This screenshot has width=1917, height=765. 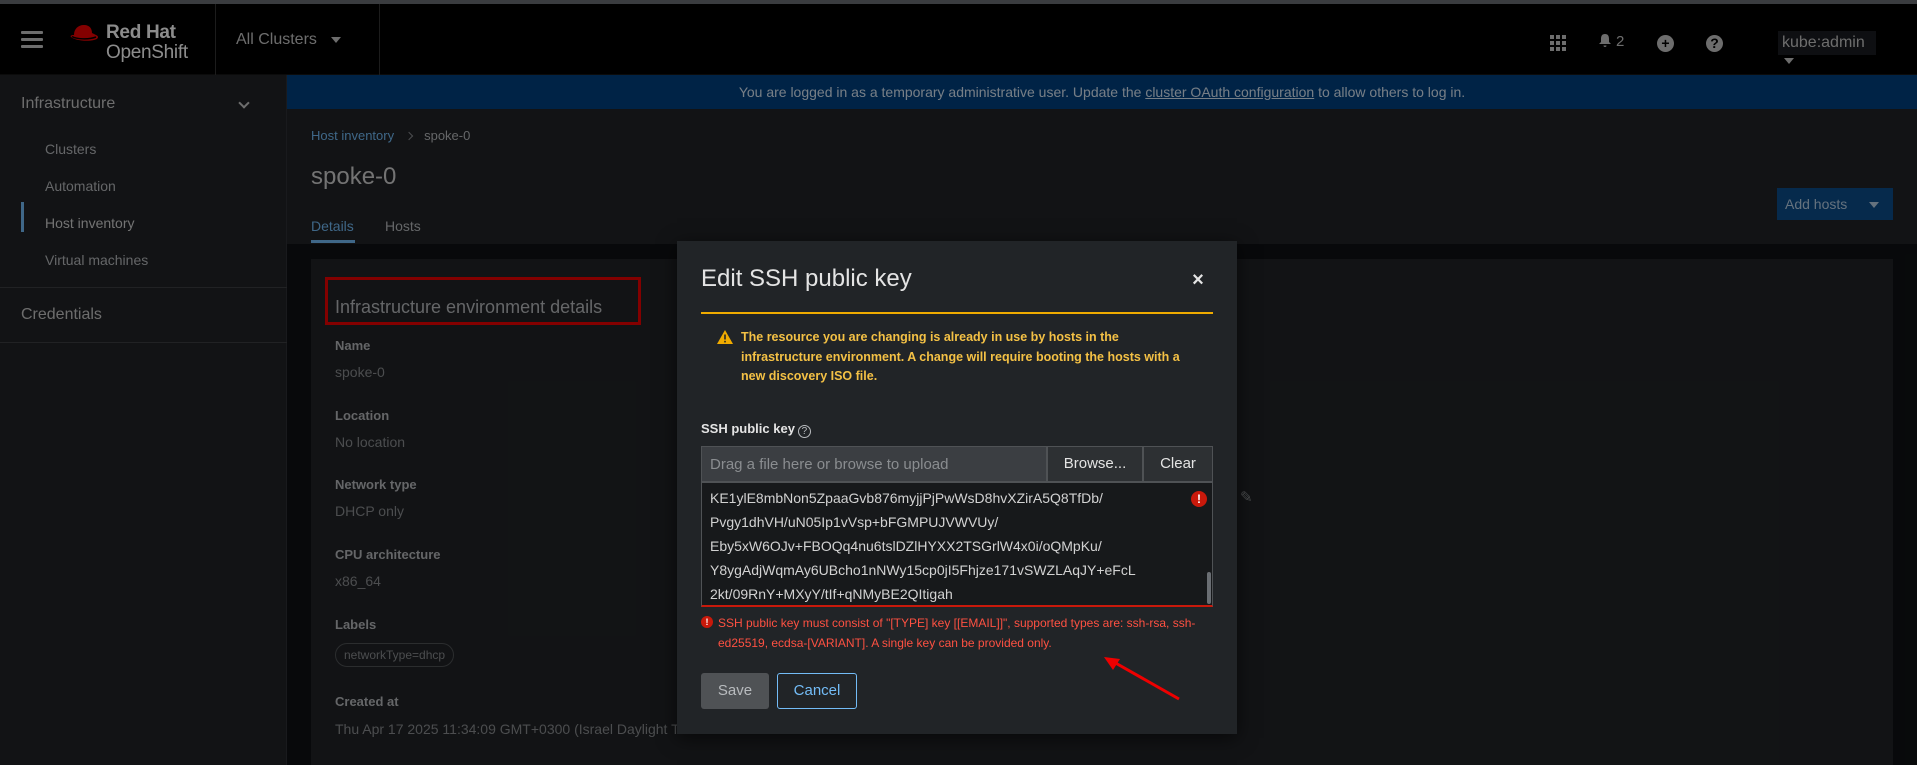 I want to click on key-line: 2kt/09RnY+MXyY/tIf+qNMyBE2QItigah, so click(x=831, y=594).